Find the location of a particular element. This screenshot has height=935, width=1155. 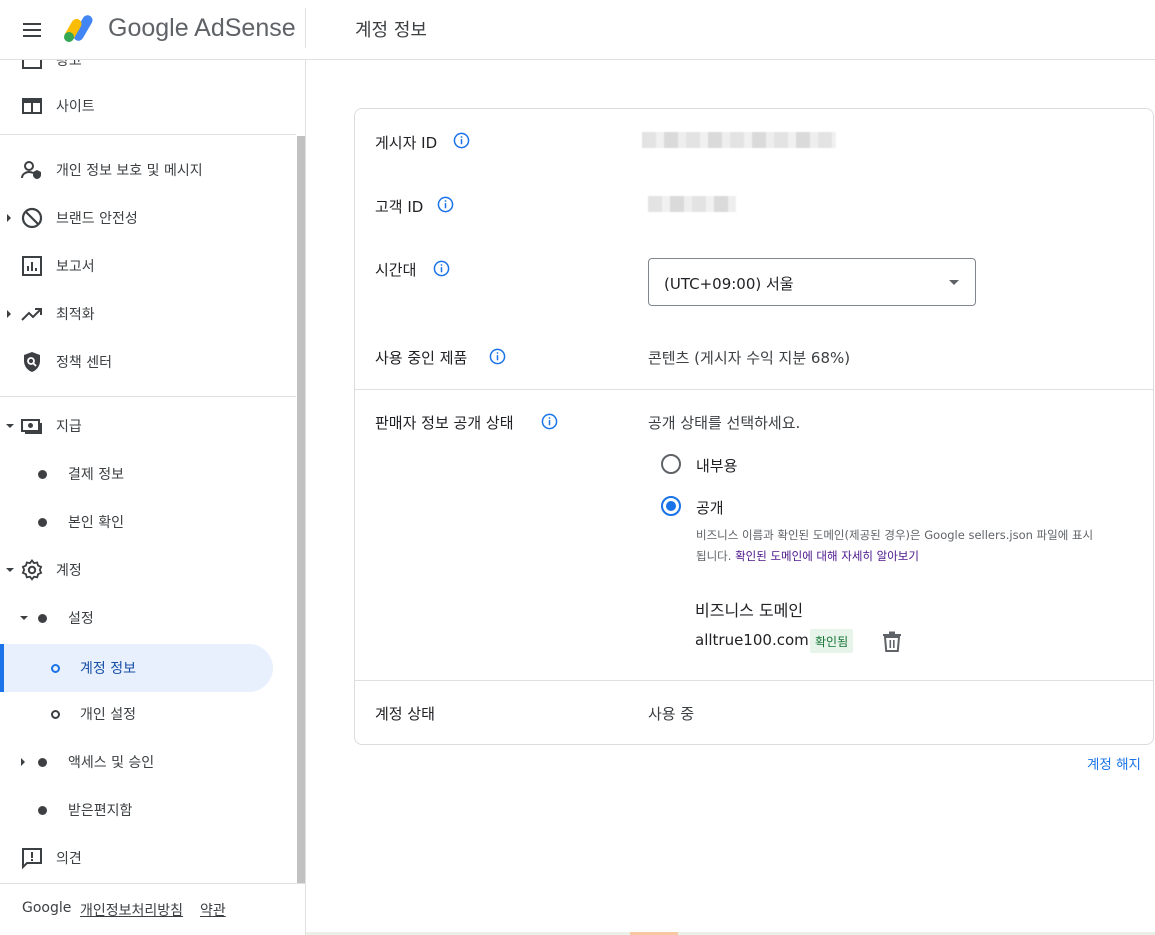

sidebar-item-label: 보고서 is located at coordinates (75, 267).